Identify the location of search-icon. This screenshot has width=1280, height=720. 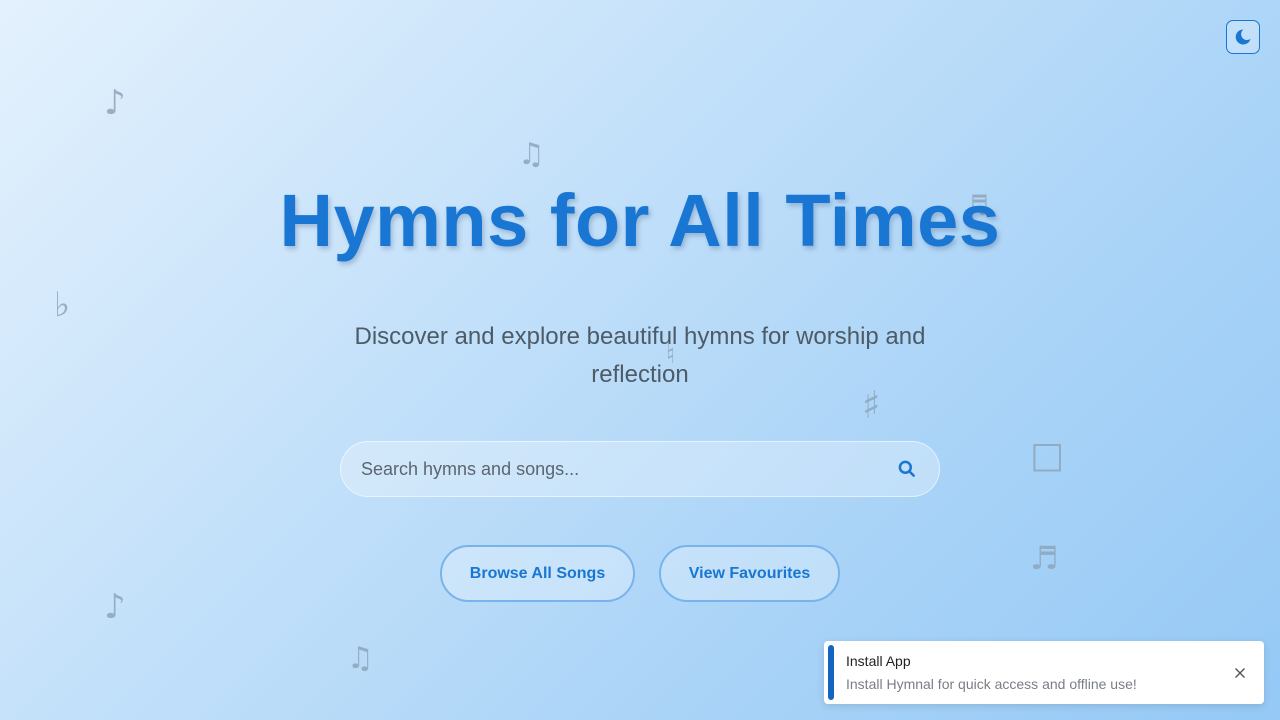
(906, 468).